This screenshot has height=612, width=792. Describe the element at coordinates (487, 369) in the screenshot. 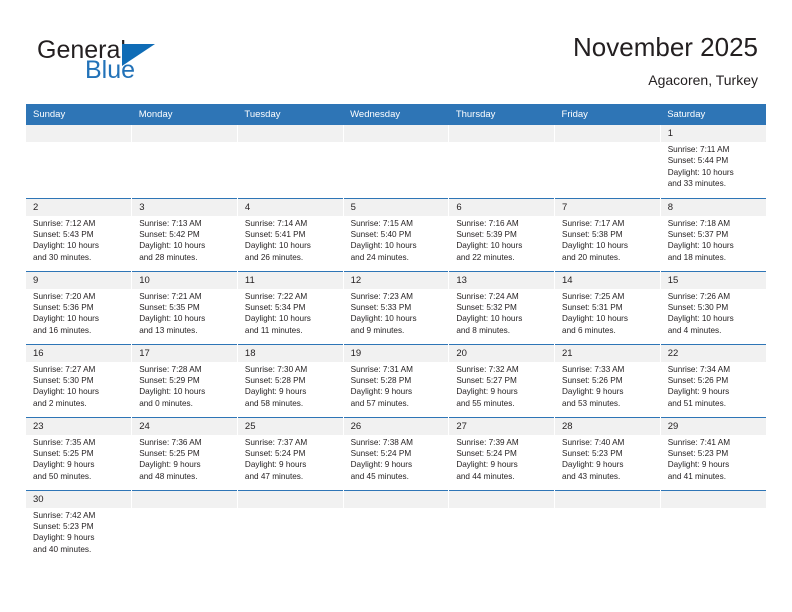

I see `sunrise-text: Sunrise: 7:32 AM` at that location.